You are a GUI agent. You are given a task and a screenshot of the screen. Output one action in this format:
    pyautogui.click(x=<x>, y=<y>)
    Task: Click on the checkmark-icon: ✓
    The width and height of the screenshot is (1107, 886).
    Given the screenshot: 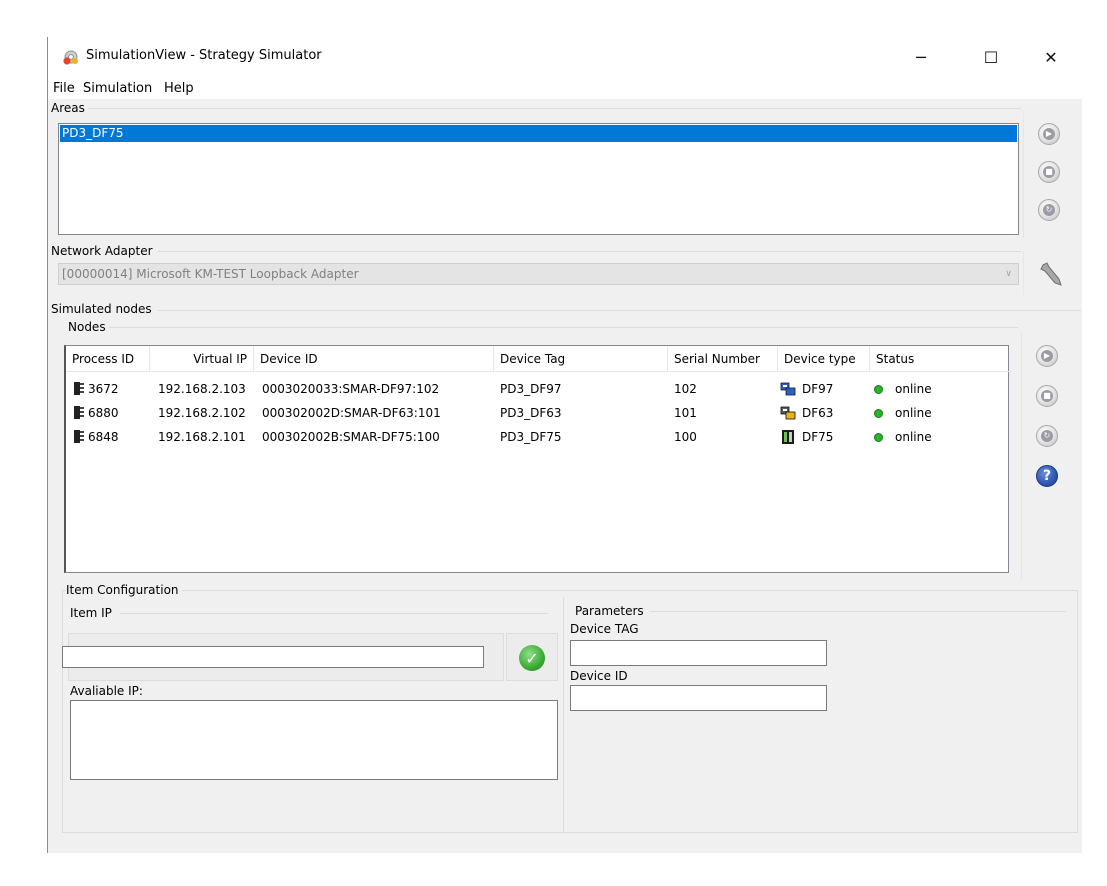 What is the action you would take?
    pyautogui.click(x=532, y=658)
    